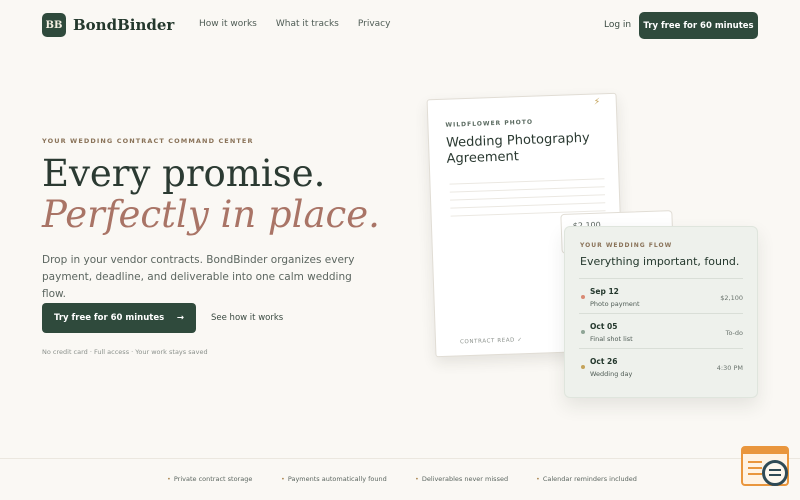  I want to click on brand-name: BondBinder, so click(124, 25).